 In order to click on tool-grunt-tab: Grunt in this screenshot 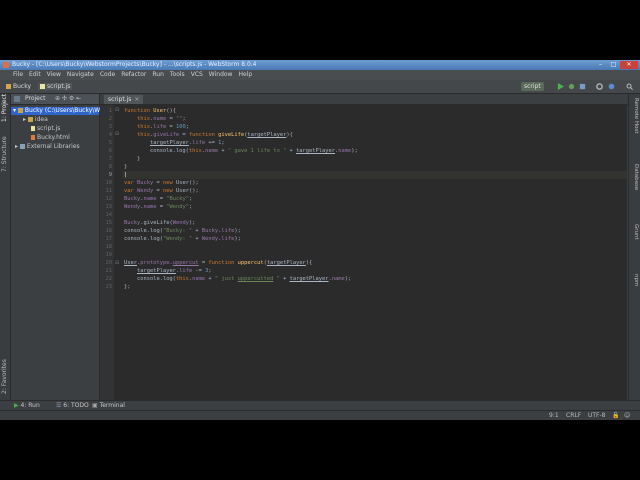, I will do `click(636, 232)`.